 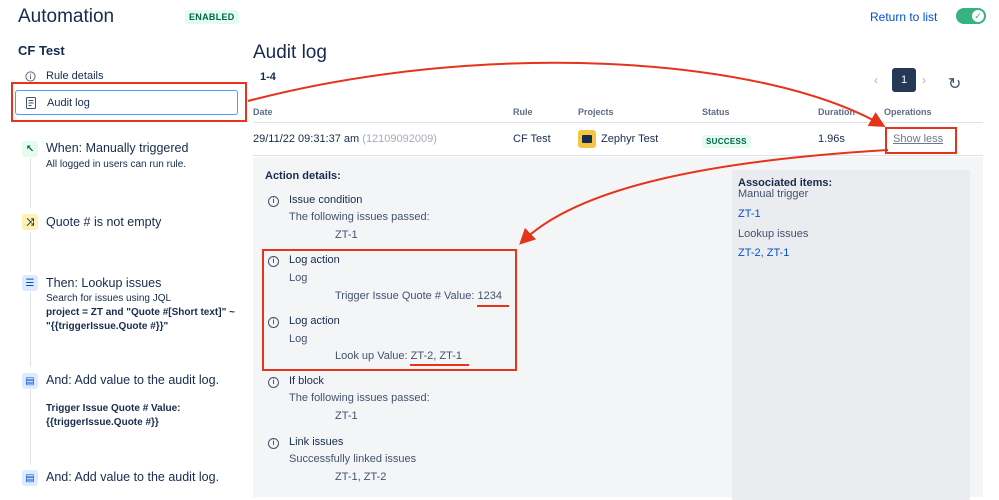 What do you see at coordinates (704, 197) in the screenshot?
I see `arrow-show-less-to-log-actions` at bounding box center [704, 197].